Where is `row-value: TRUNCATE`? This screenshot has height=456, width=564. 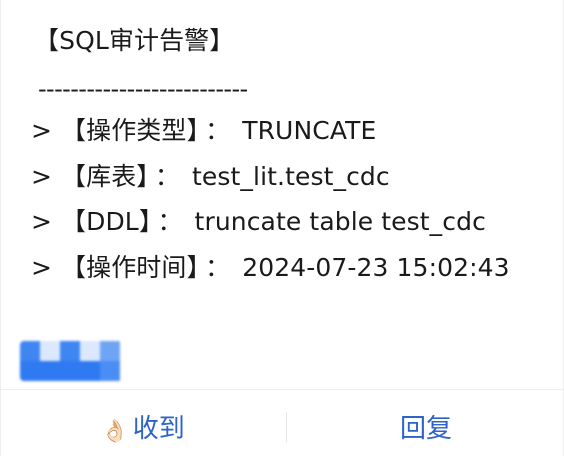
row-value: TRUNCATE is located at coordinates (309, 130).